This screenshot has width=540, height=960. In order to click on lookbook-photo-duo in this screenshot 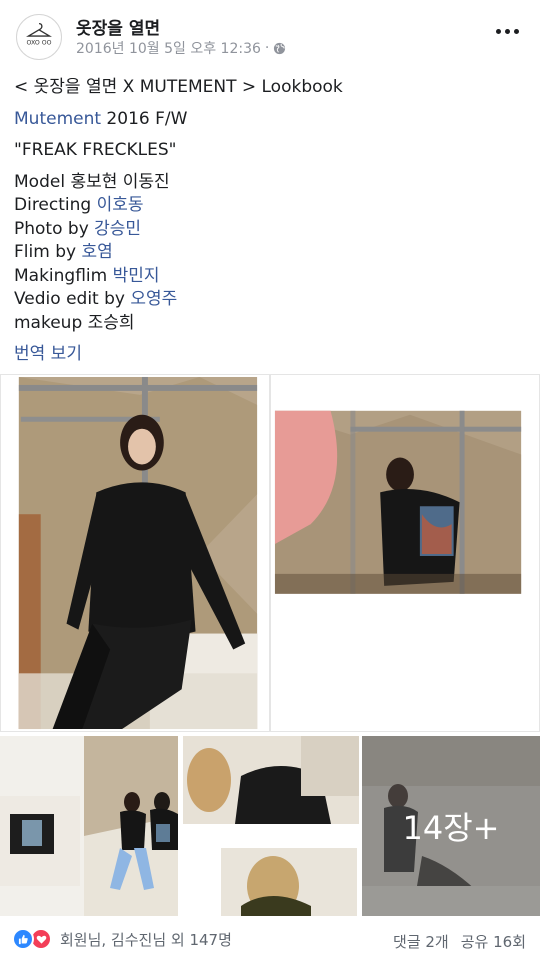, I will do `click(89, 826)`.